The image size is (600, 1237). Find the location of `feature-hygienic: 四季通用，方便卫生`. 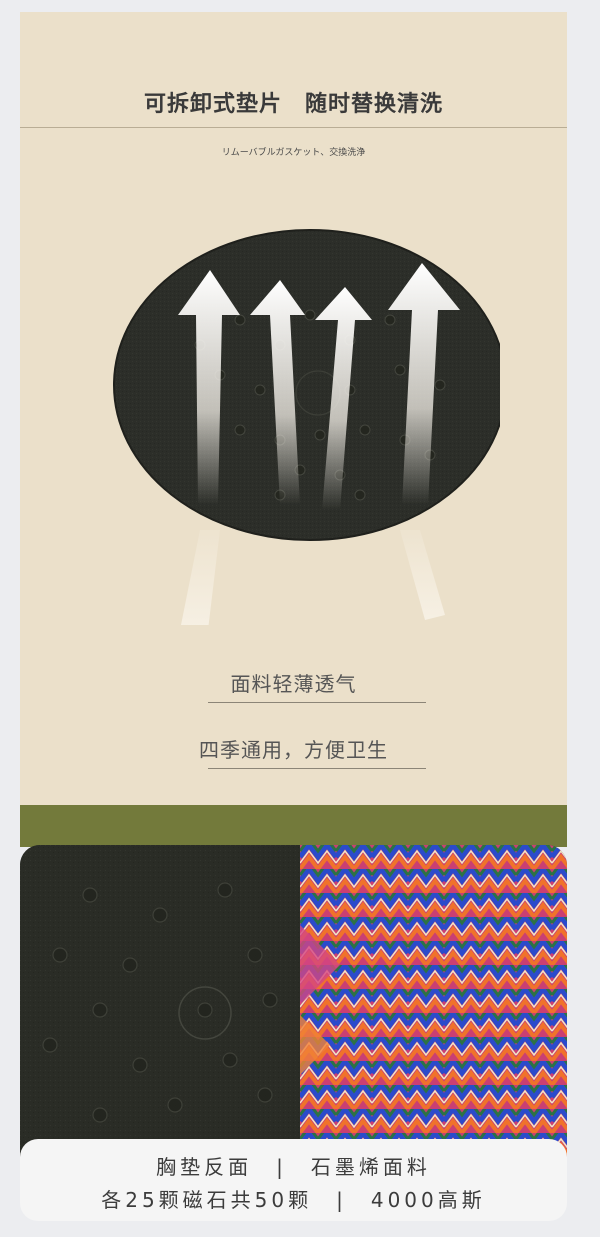

feature-hygienic: 四季通用，方便卫生 is located at coordinates (293, 750).